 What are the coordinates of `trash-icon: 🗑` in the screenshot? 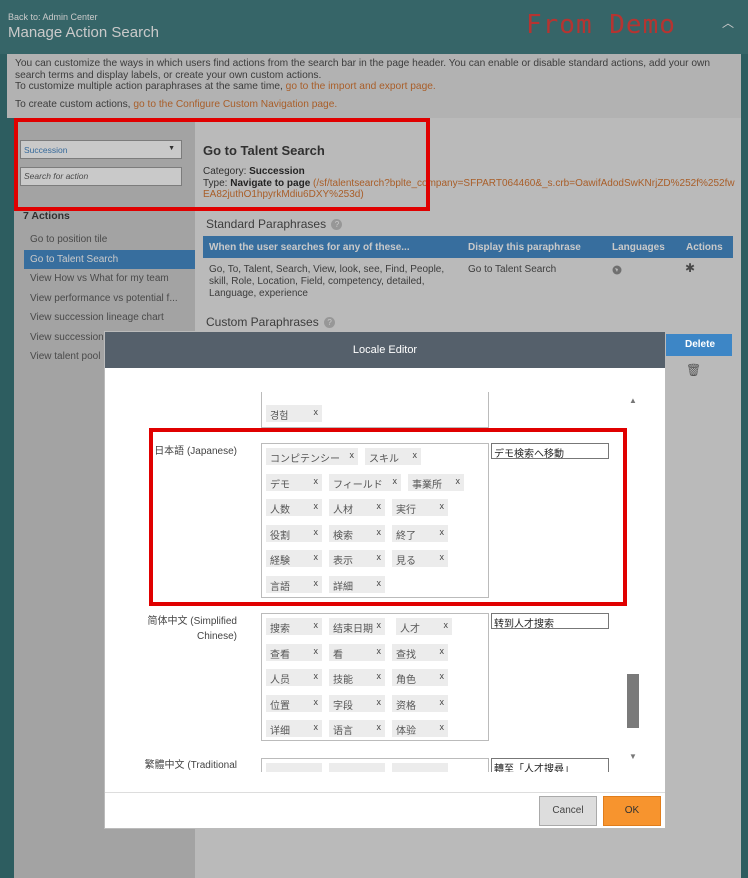 It's located at (693, 370).